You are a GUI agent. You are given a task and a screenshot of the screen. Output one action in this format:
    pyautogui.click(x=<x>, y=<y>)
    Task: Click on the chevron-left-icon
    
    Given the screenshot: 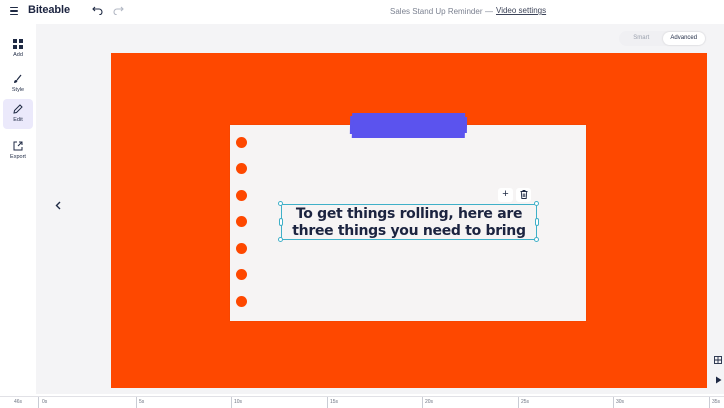 What is the action you would take?
    pyautogui.click(x=58, y=207)
    